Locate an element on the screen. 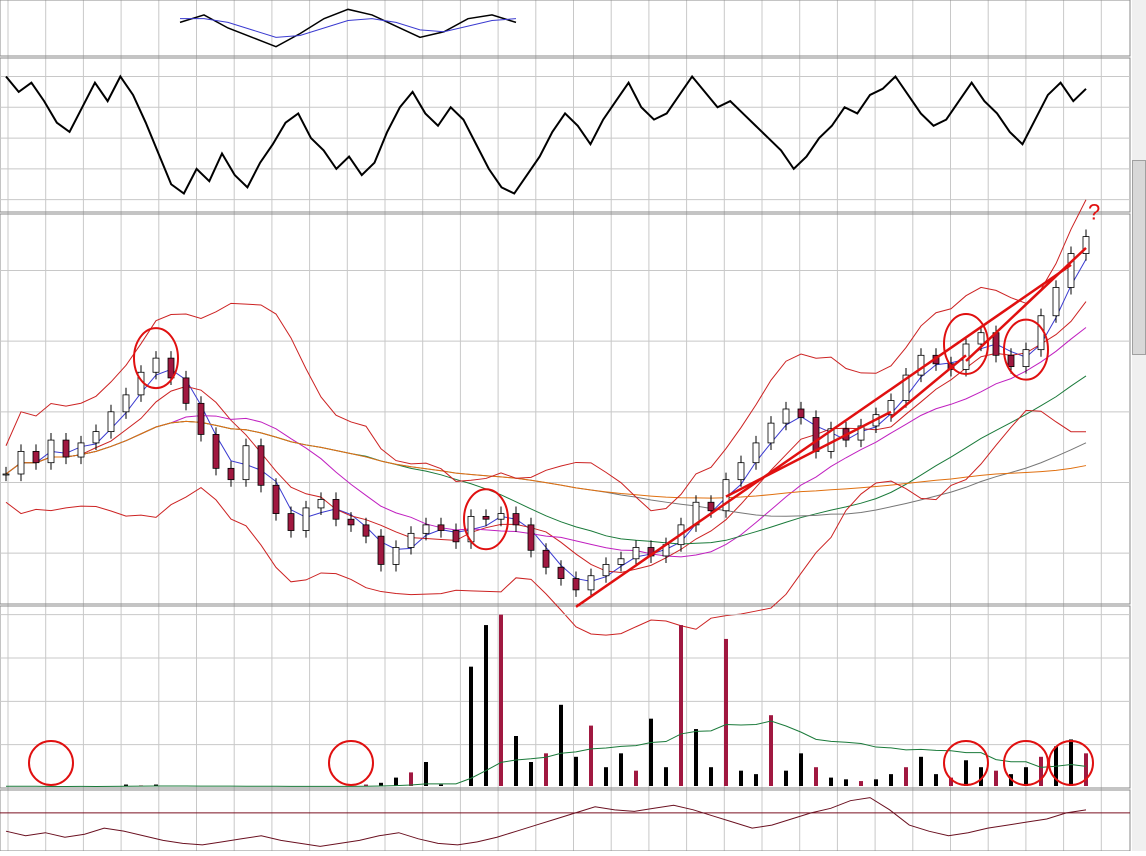  scrollbar-thumb is located at coordinates (1139, 257).